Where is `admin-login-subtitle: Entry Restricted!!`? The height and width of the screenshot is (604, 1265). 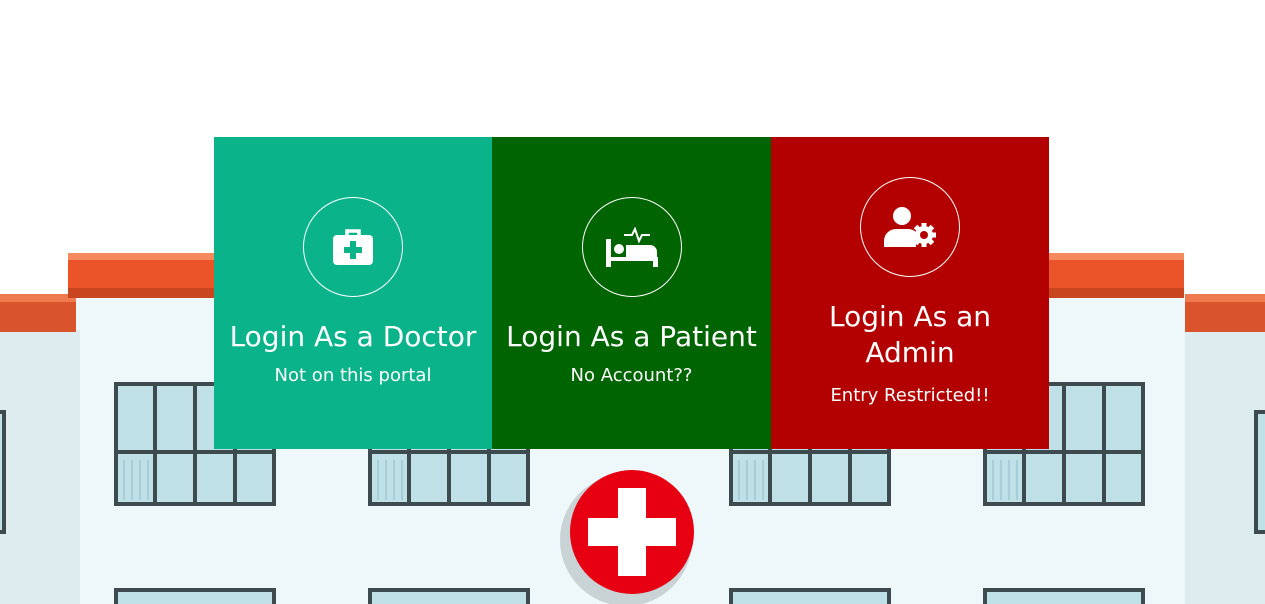
admin-login-subtitle: Entry Restricted!! is located at coordinates (910, 395).